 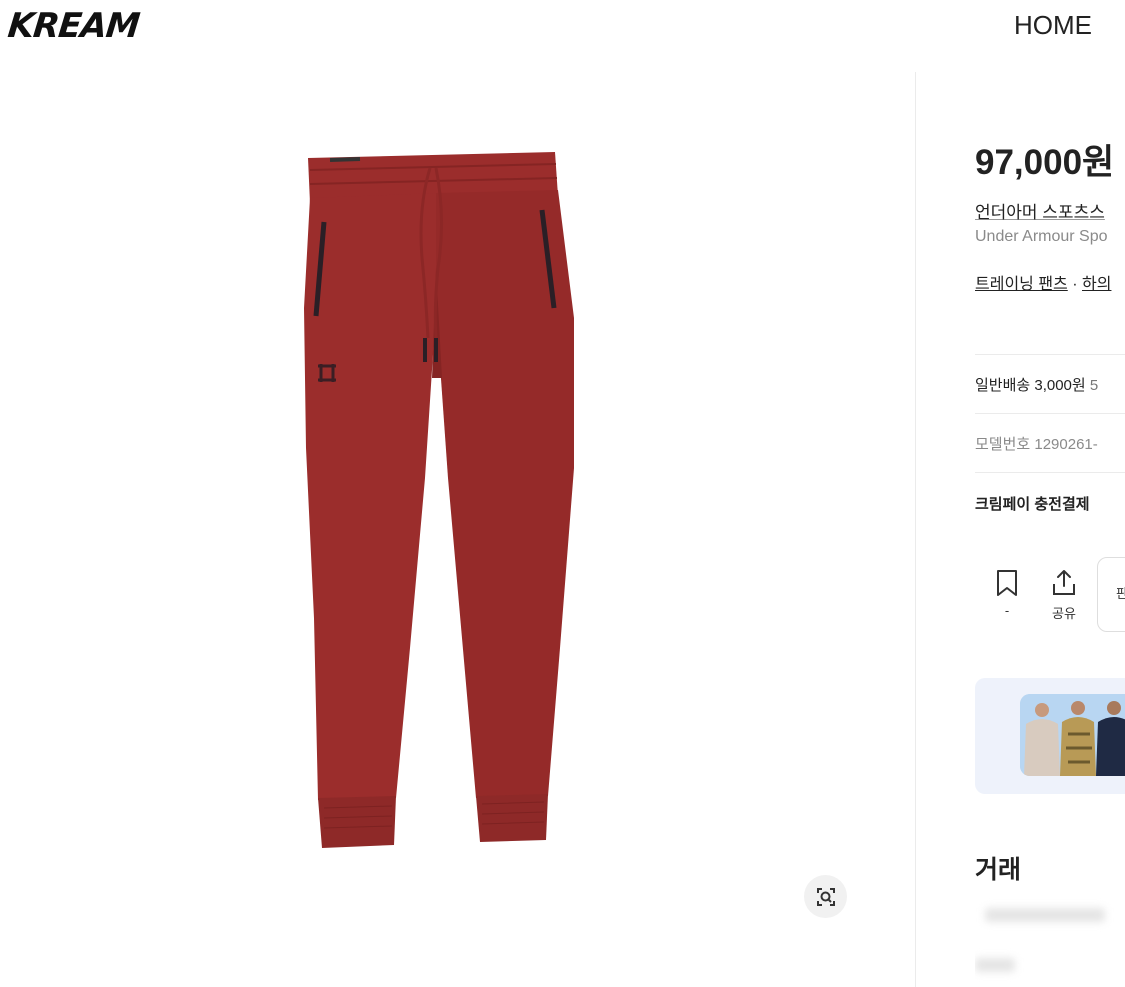 I want to click on bookmark-button: -, so click(x=1007, y=593).